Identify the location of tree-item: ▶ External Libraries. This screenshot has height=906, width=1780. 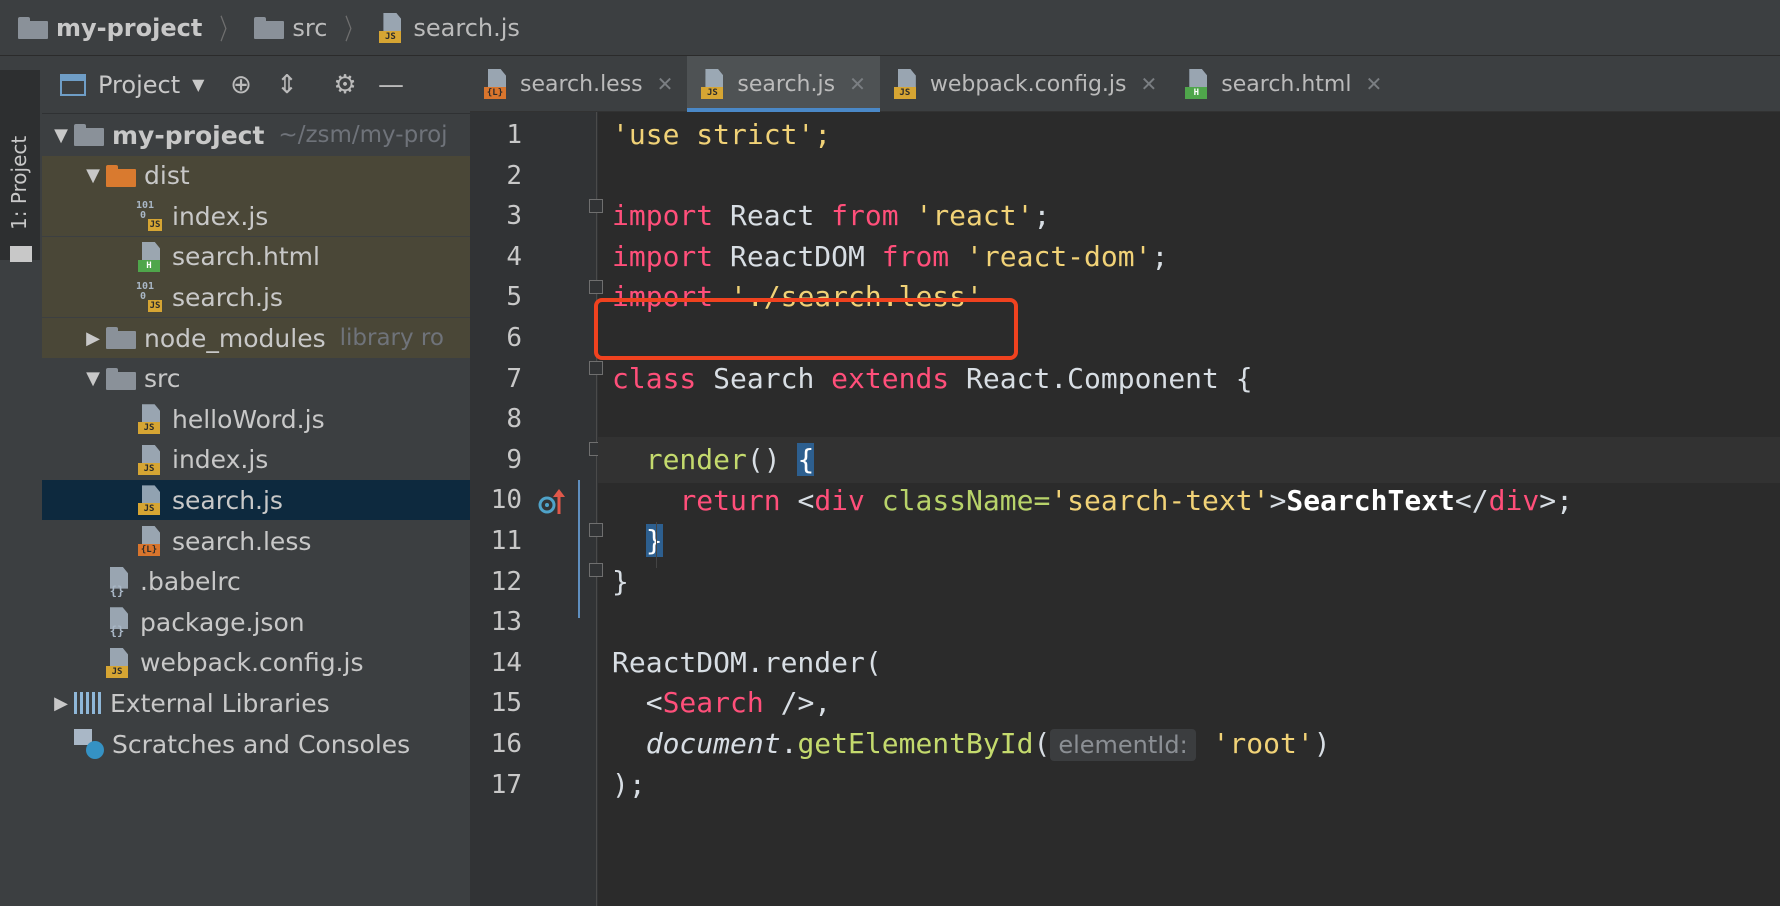
(256, 703).